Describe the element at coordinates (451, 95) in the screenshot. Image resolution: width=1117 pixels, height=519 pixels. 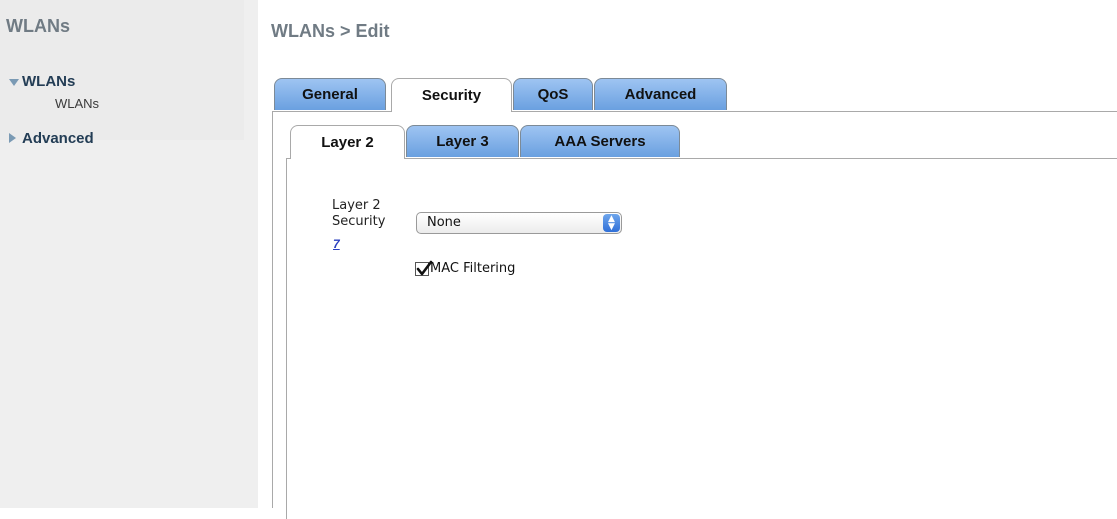
I see `tab-security: Security` at that location.